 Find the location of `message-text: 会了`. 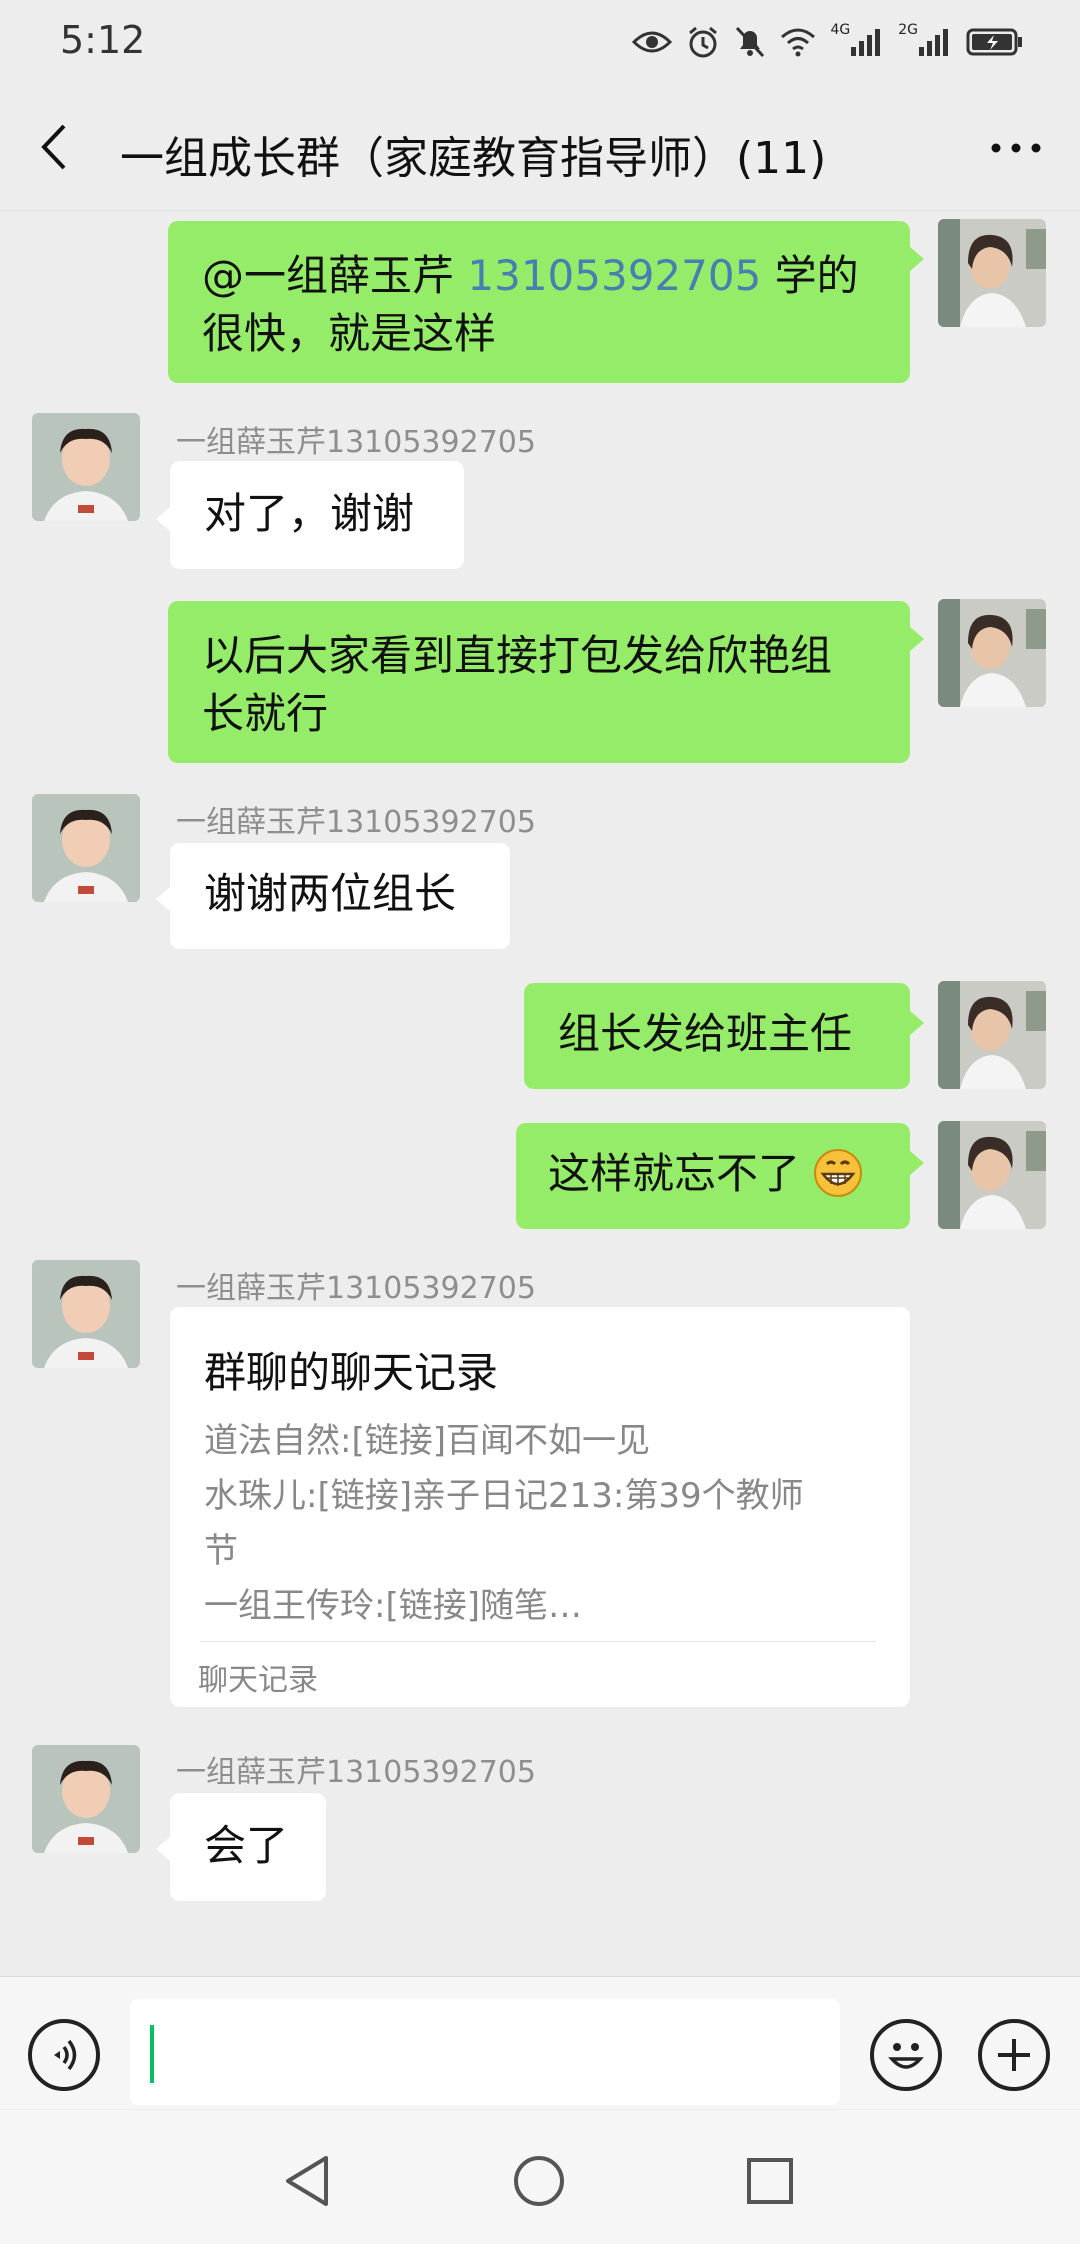

message-text: 会了 is located at coordinates (246, 1845).